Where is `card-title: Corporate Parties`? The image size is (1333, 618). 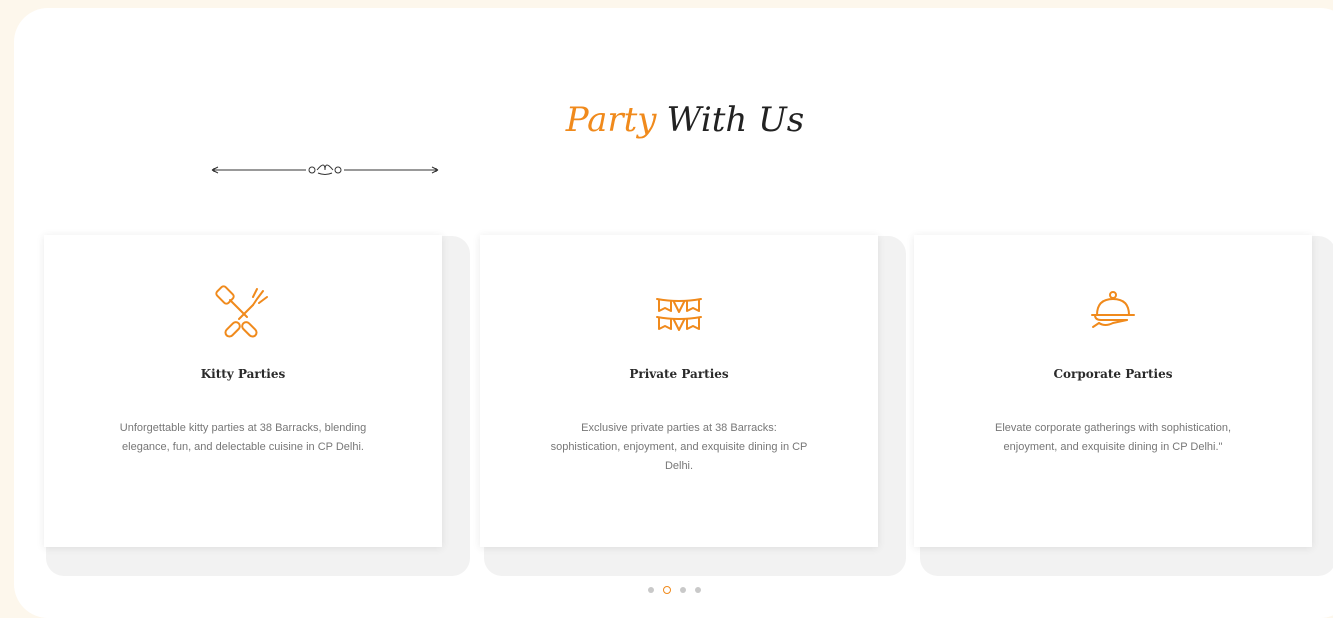
card-title: Corporate Parties is located at coordinates (1113, 374).